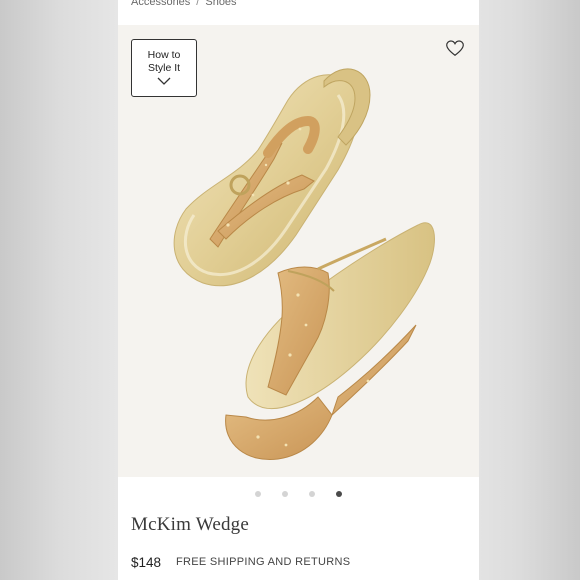  I want to click on how-to-style-it-button: How to Style It, so click(164, 68).